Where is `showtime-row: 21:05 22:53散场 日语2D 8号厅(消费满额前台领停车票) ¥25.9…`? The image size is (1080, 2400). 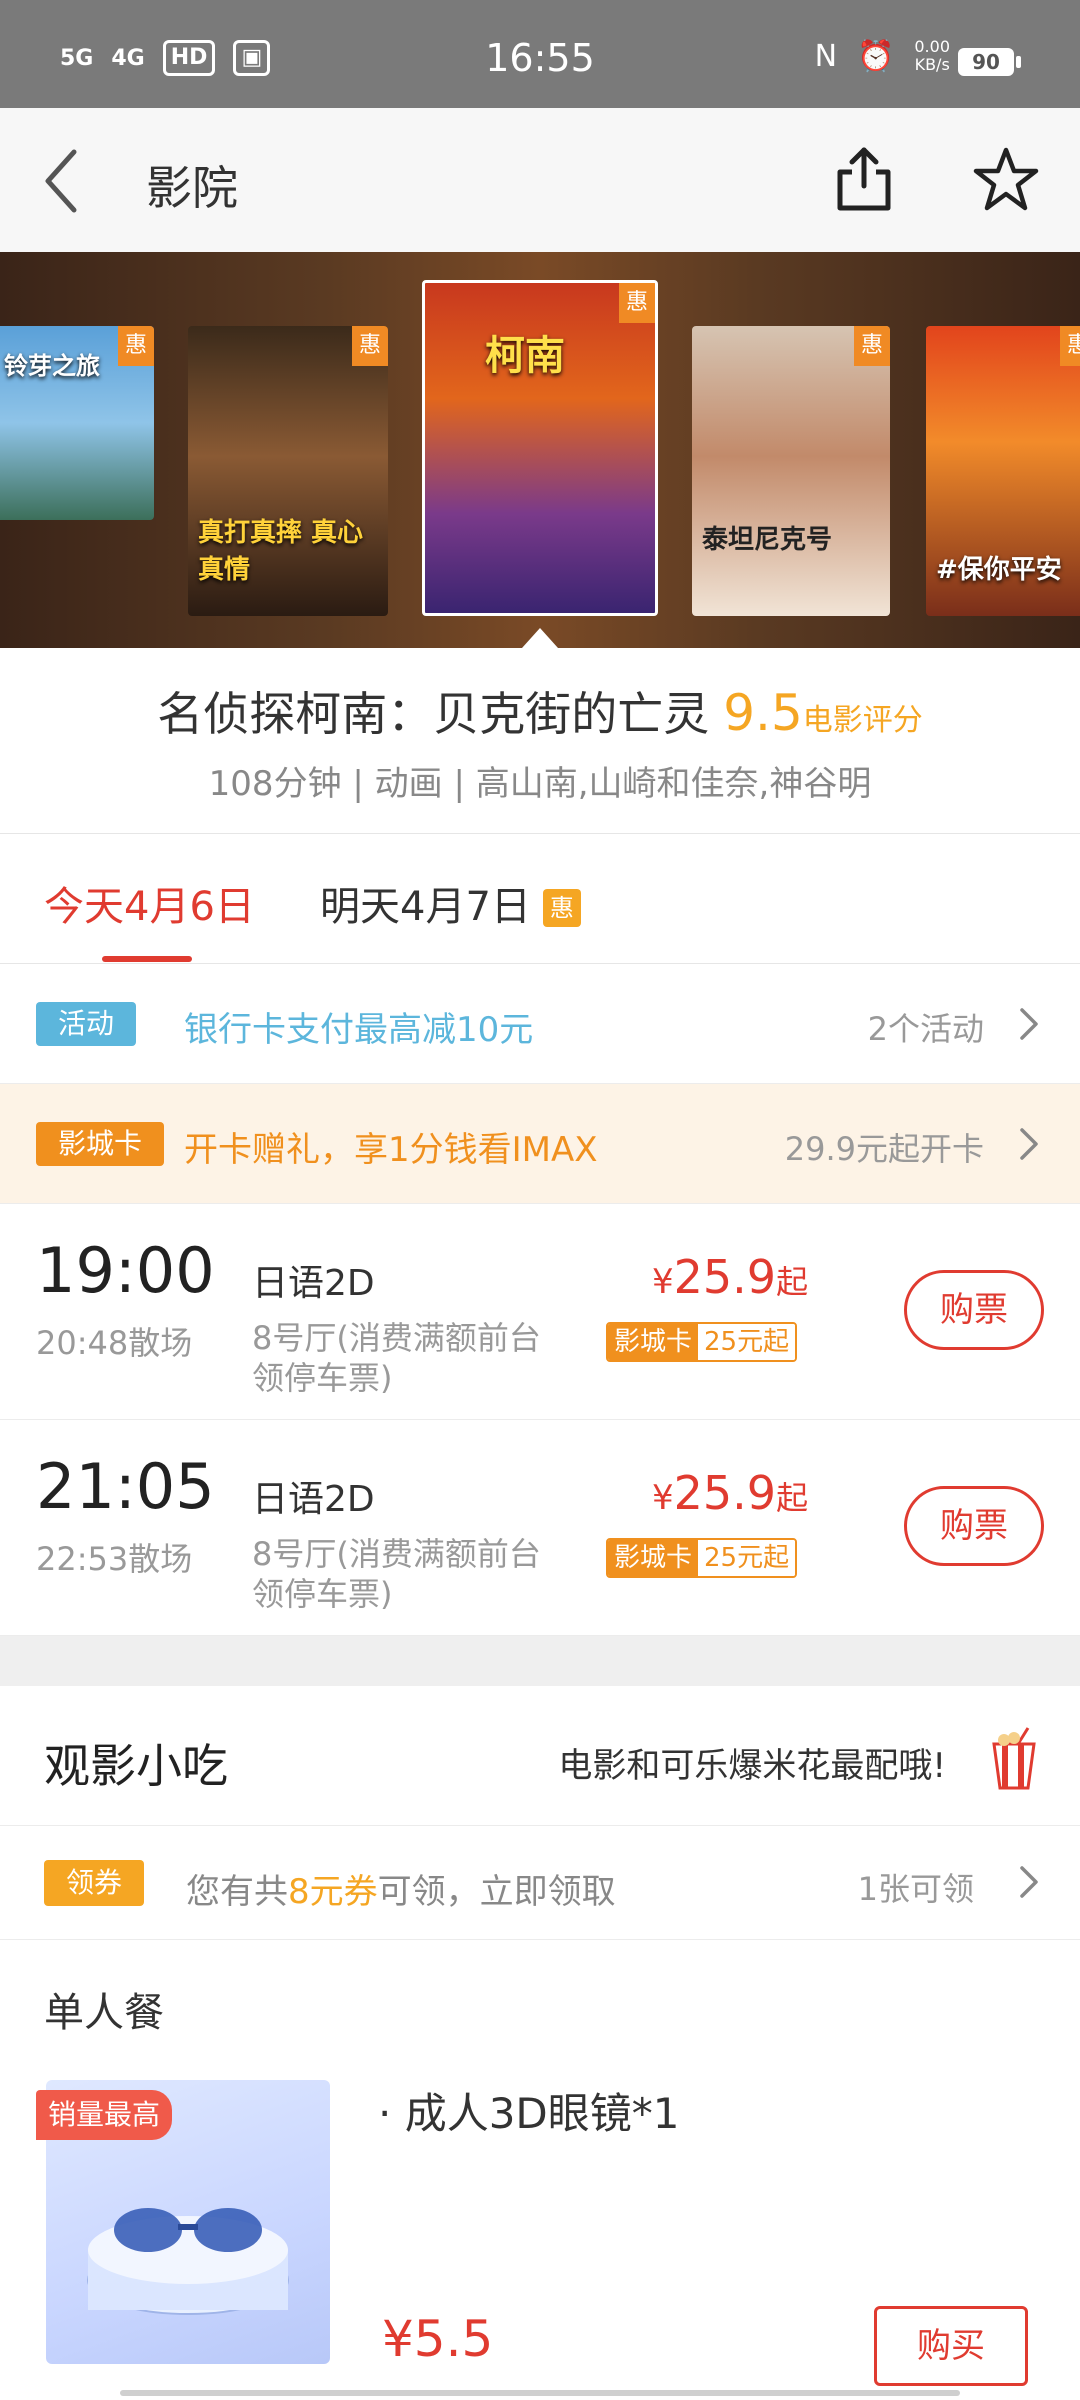
showtime-row: 21:05 22:53散场 日语2D 8号厅(消费满额前台领停车票) ¥25.9… is located at coordinates (540, 1528).